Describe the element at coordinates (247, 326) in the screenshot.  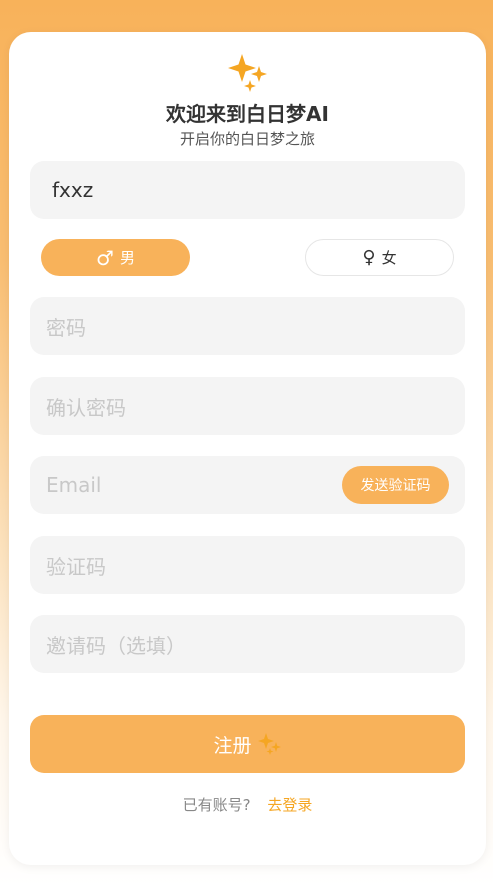
I see `password-field: 密码` at that location.